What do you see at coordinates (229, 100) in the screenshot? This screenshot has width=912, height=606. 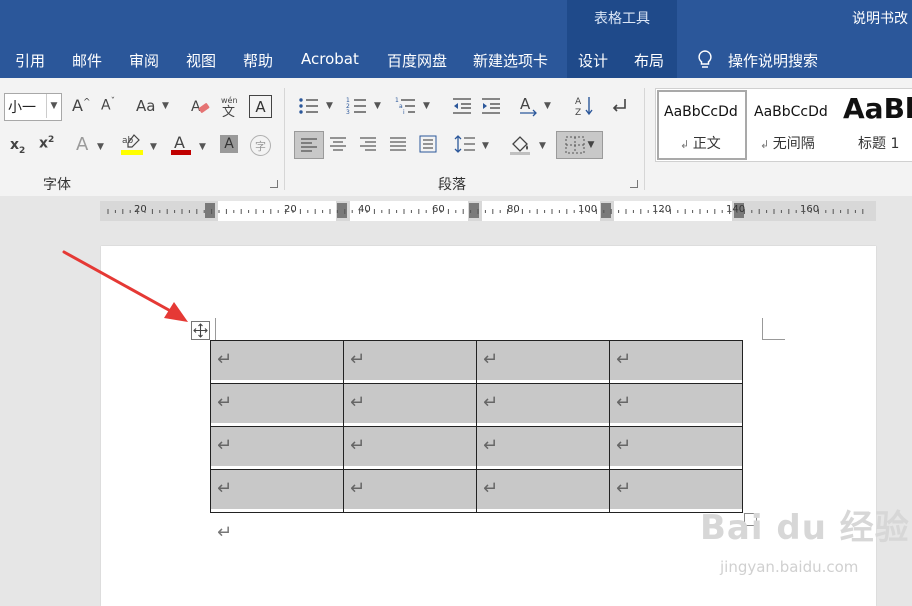 I see `svg-text: wén` at bounding box center [229, 100].